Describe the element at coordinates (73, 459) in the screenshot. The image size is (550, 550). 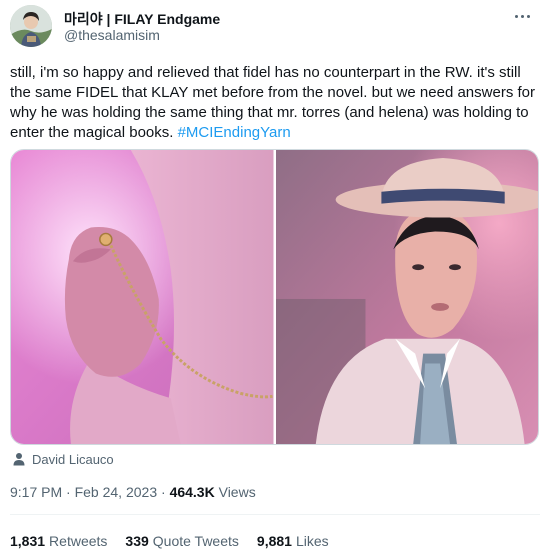
I see `credit-name: David Licauco` at that location.